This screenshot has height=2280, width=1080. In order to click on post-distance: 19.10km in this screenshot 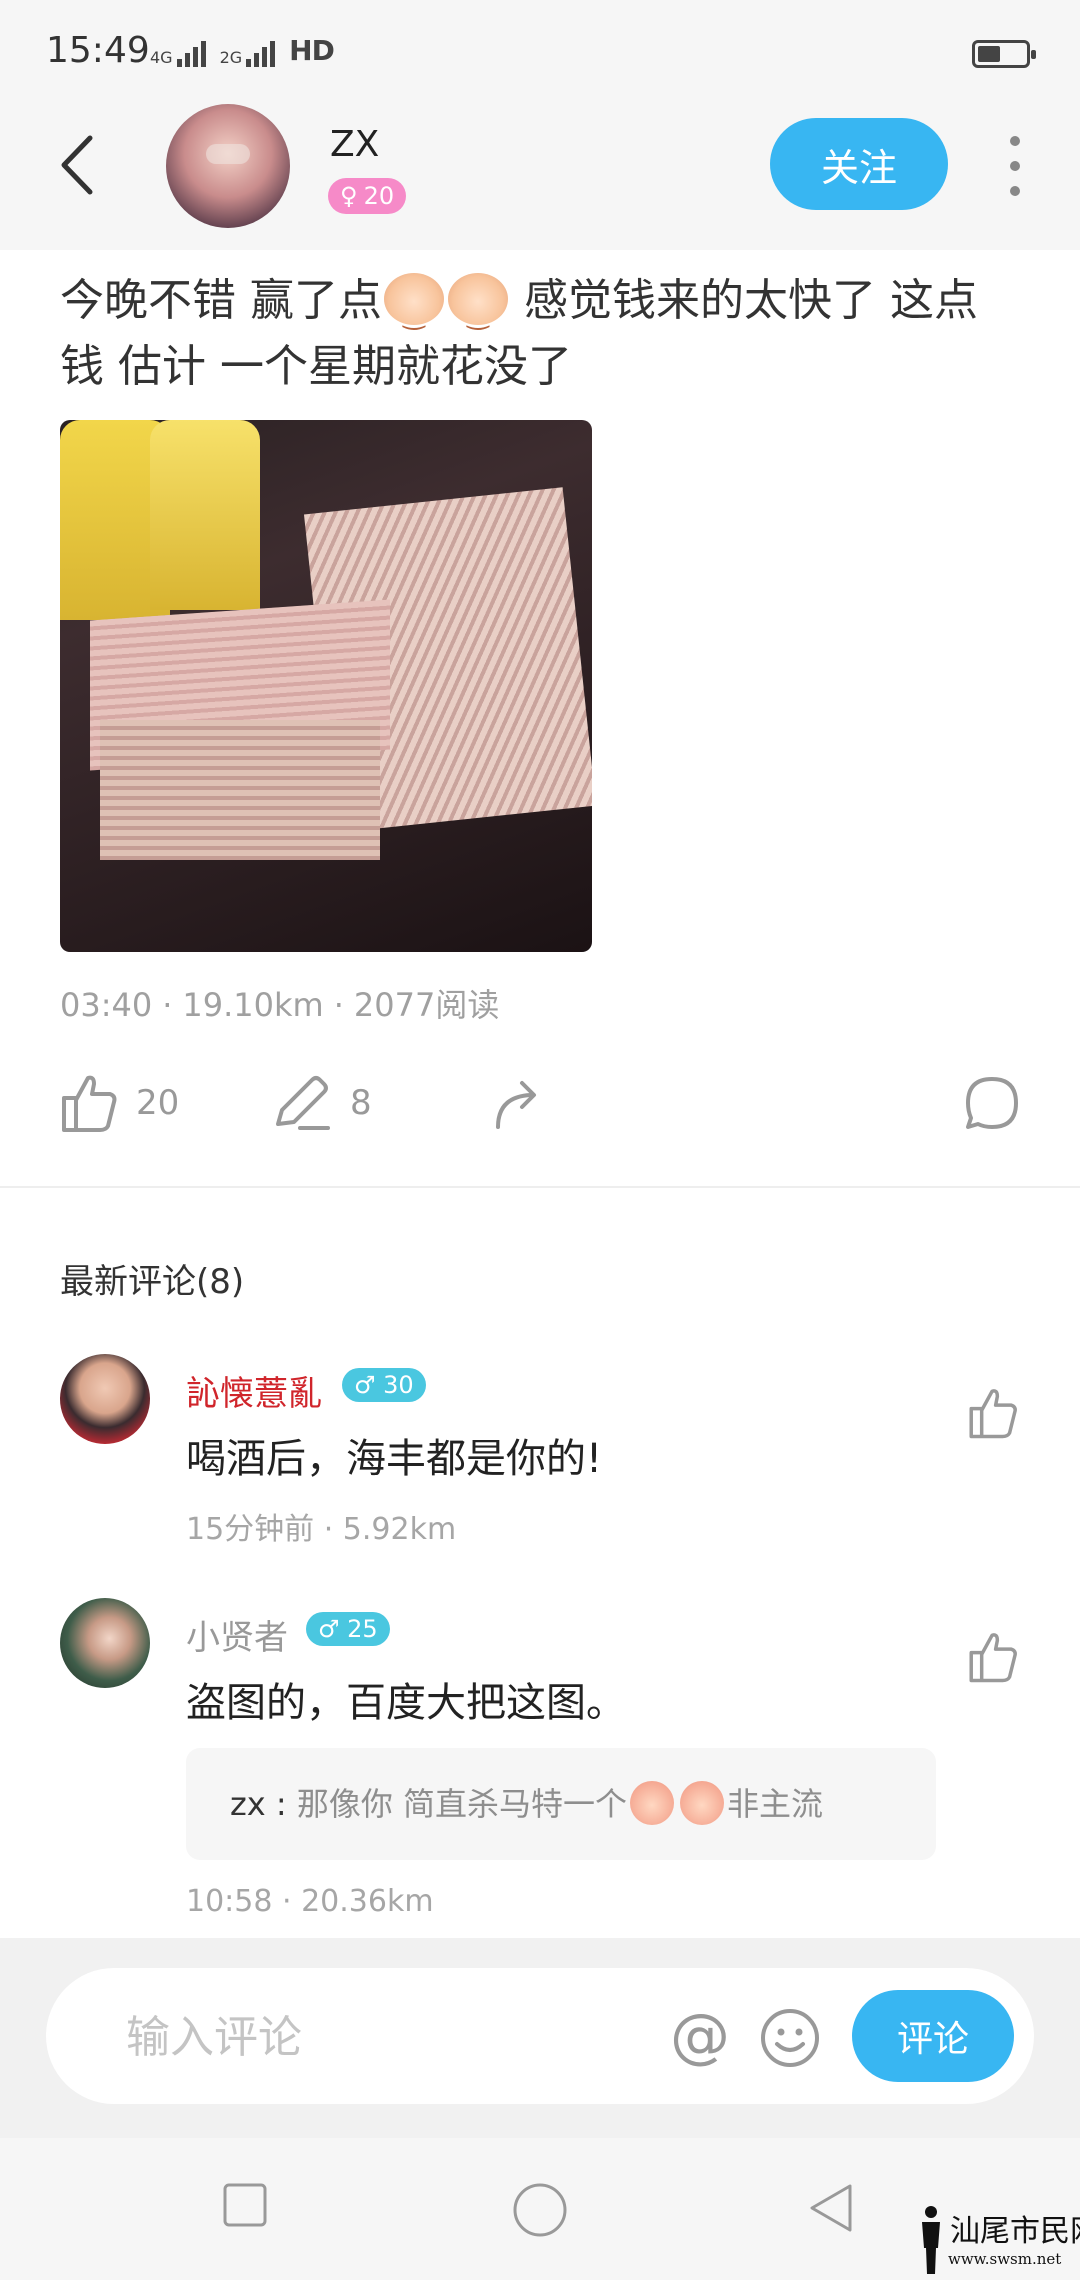, I will do `click(253, 1005)`.